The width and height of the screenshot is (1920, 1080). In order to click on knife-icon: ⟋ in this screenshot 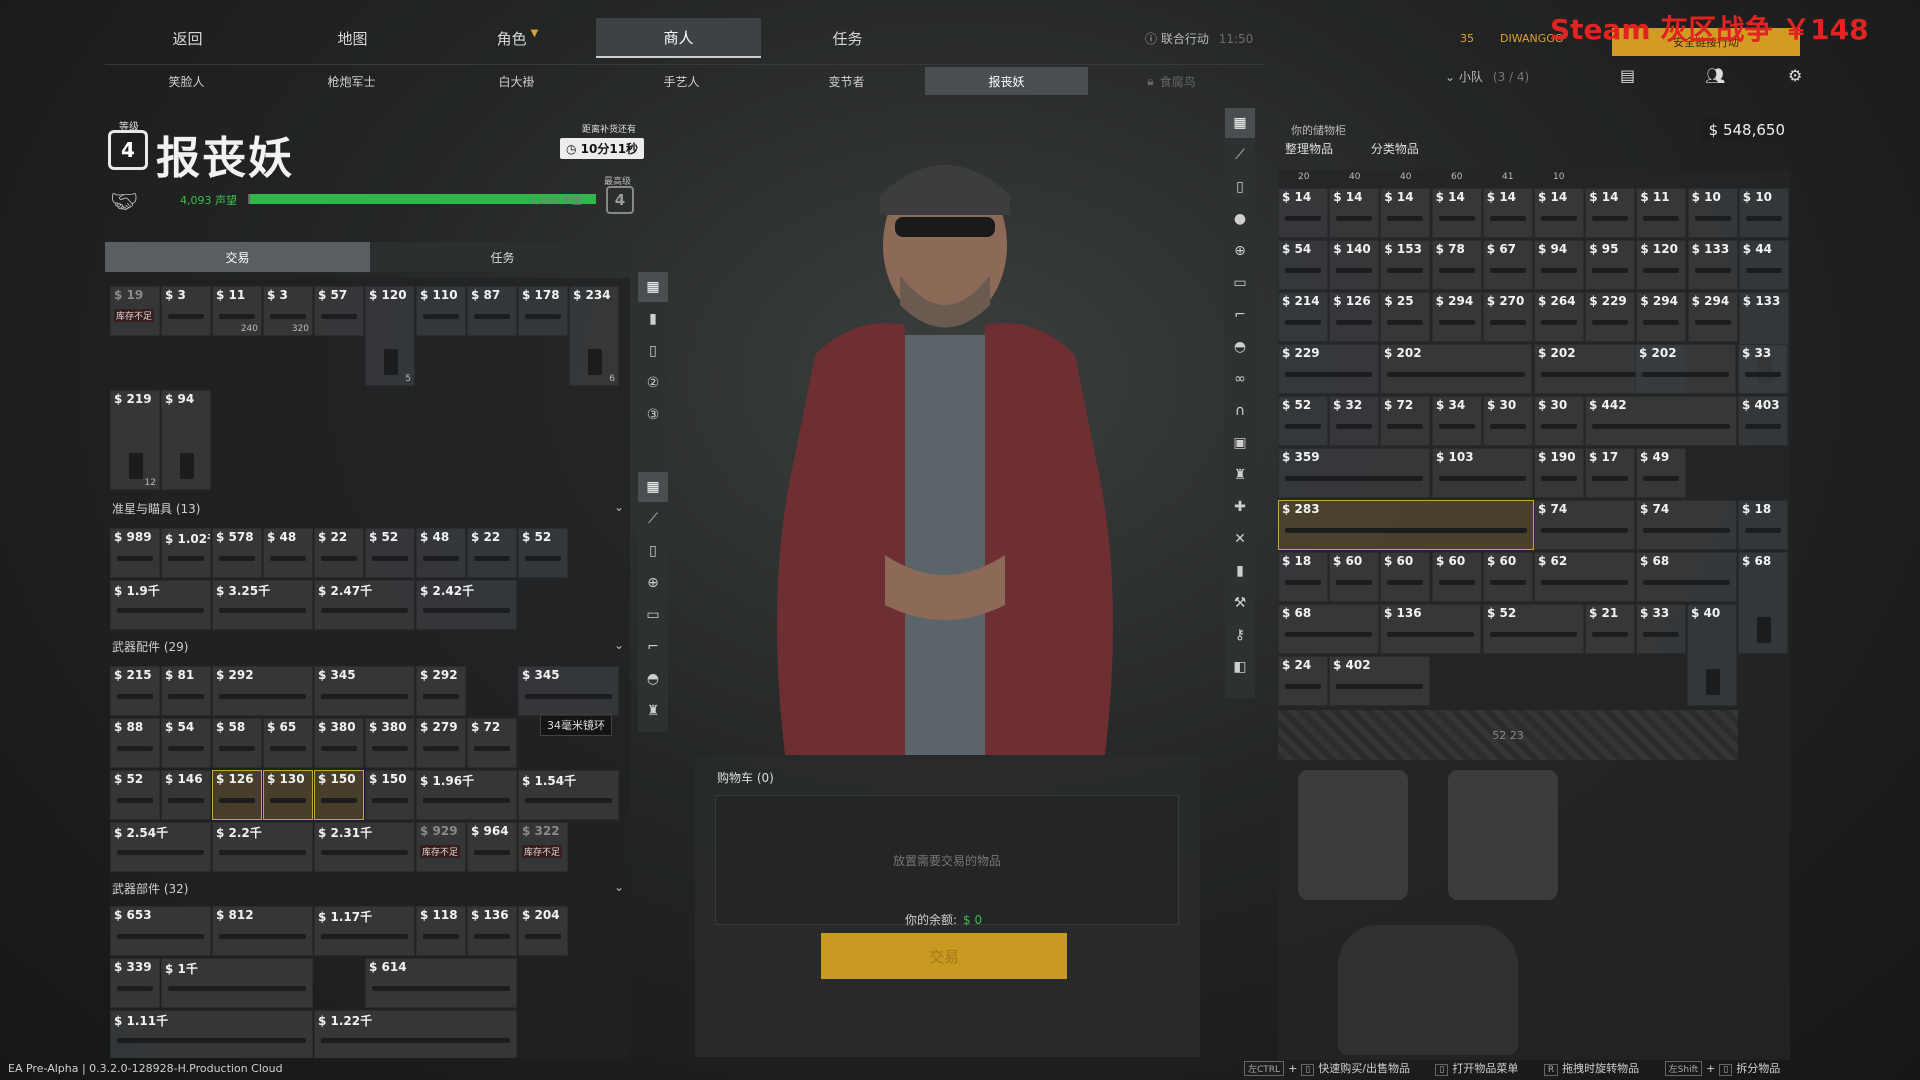, I will do `click(1240, 155)`.